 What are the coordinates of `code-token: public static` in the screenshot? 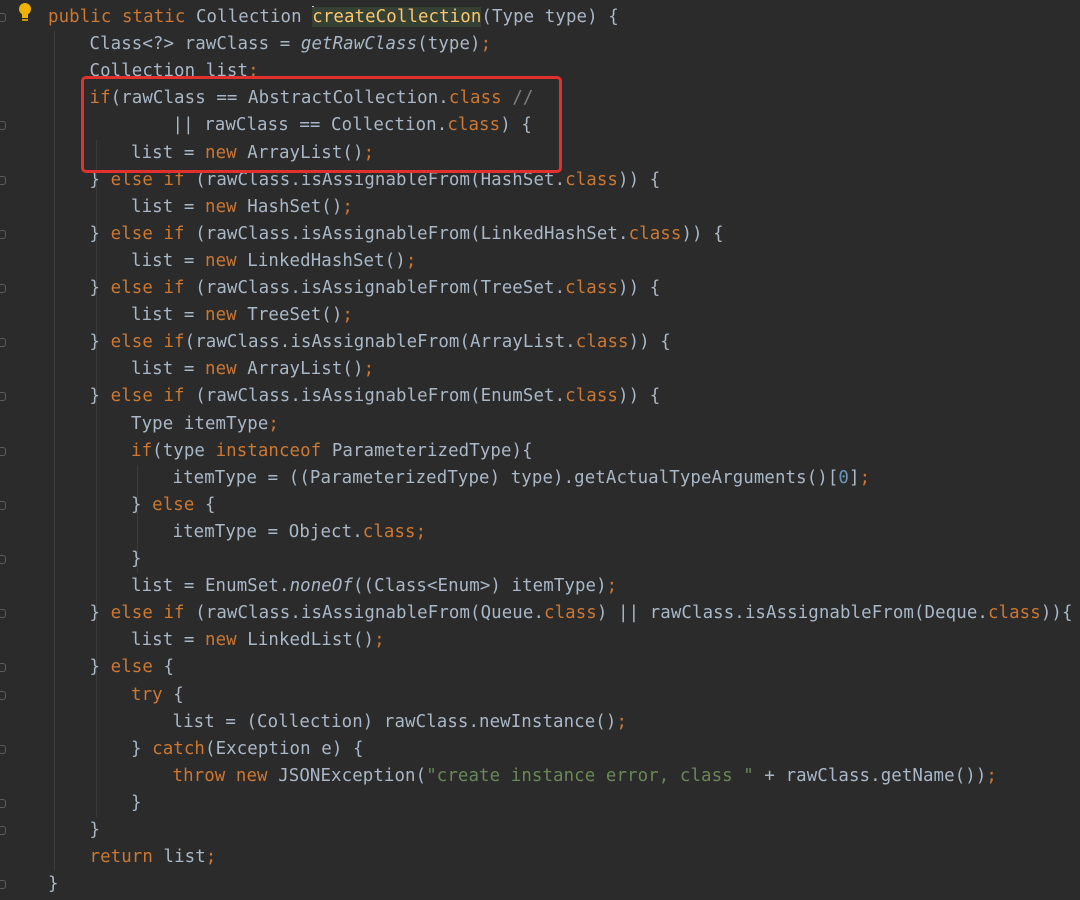 It's located at (122, 17).